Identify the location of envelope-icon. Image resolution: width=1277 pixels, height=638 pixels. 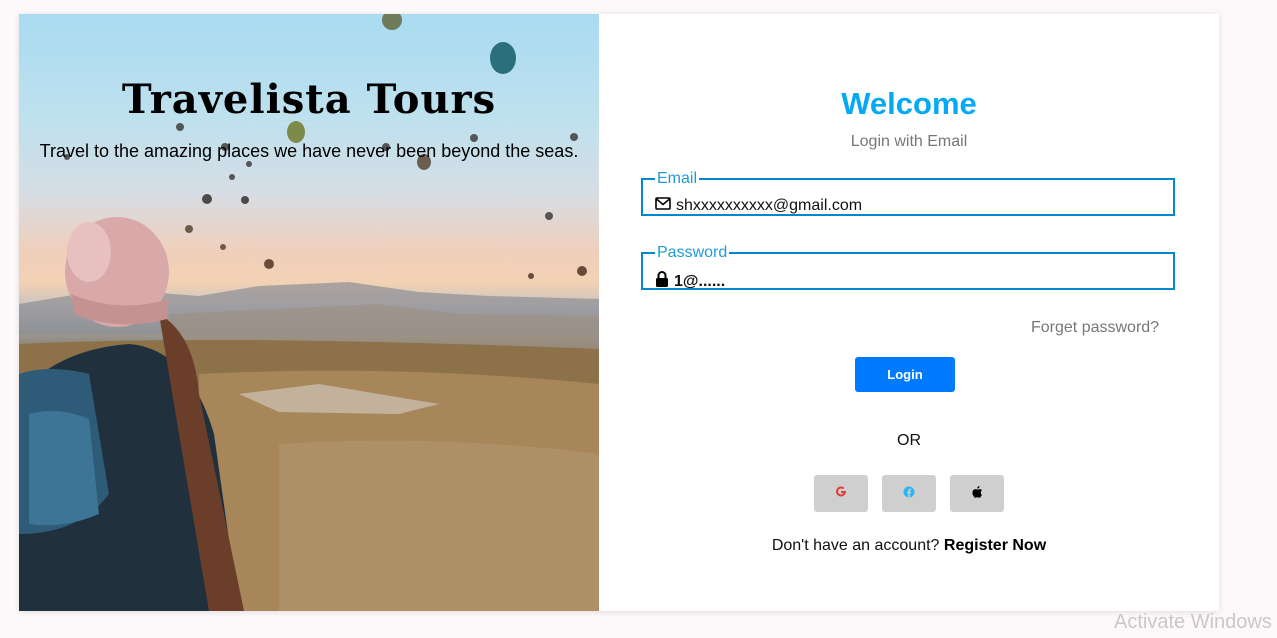
(663, 206).